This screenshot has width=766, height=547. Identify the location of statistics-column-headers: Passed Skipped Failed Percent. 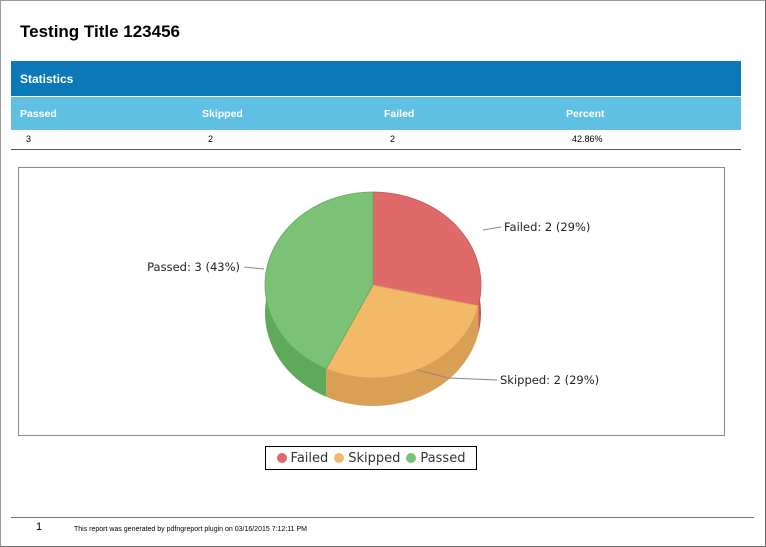
(376, 113).